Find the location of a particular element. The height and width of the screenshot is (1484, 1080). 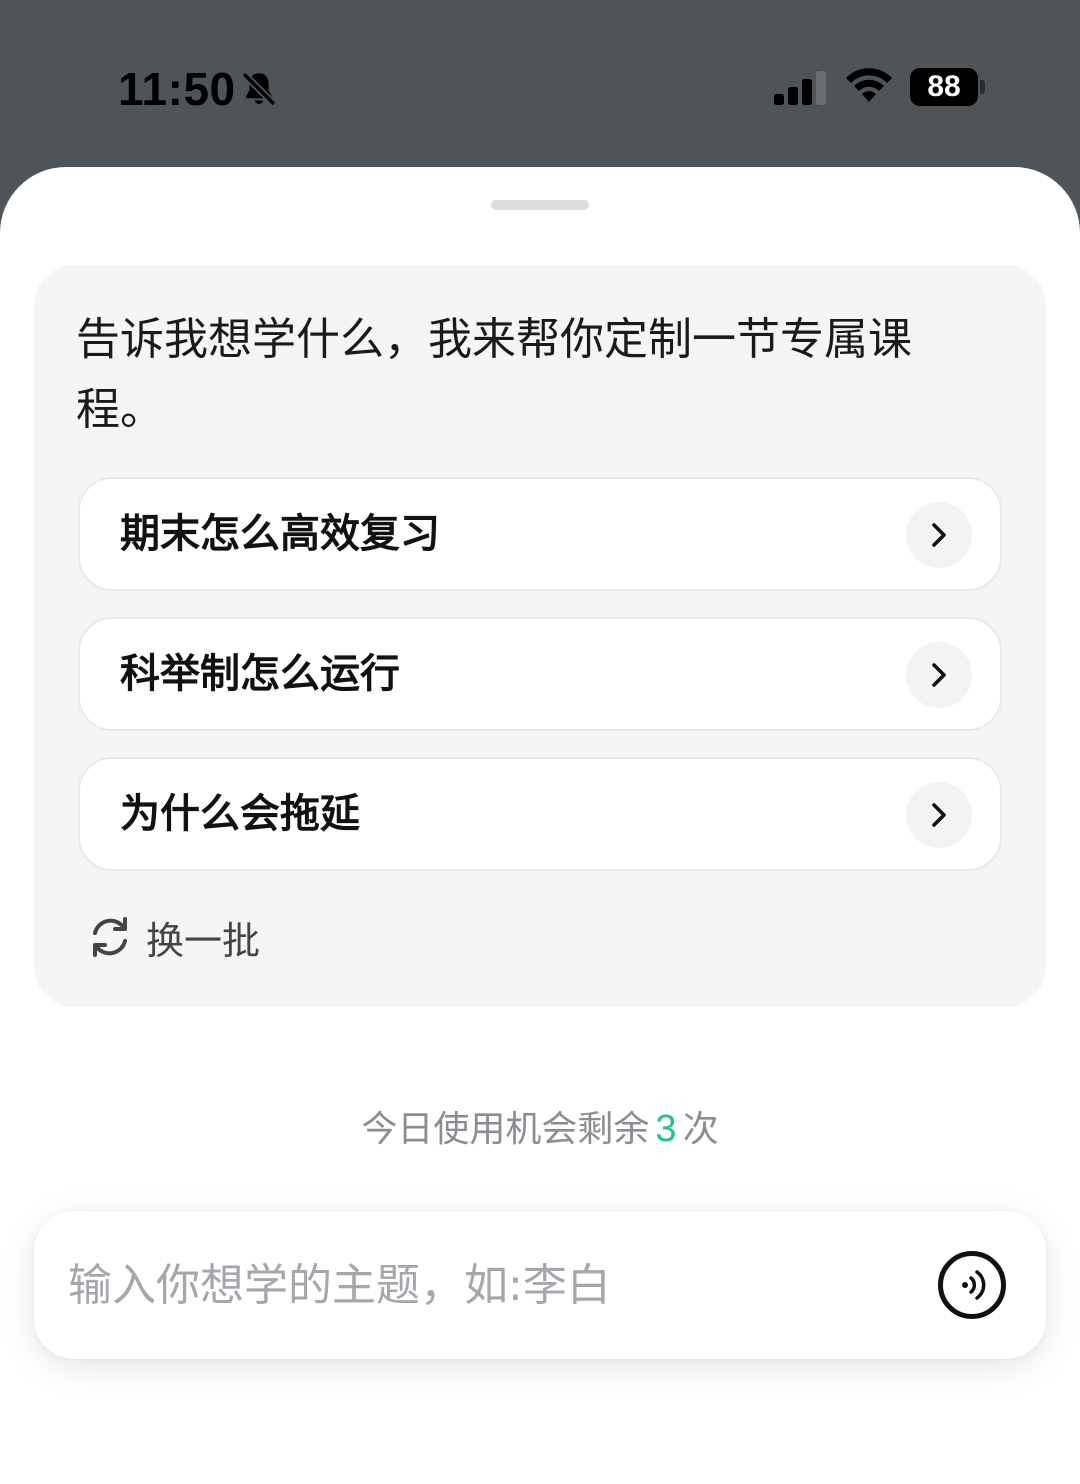

topic-input-bar is located at coordinates (540, 1285).